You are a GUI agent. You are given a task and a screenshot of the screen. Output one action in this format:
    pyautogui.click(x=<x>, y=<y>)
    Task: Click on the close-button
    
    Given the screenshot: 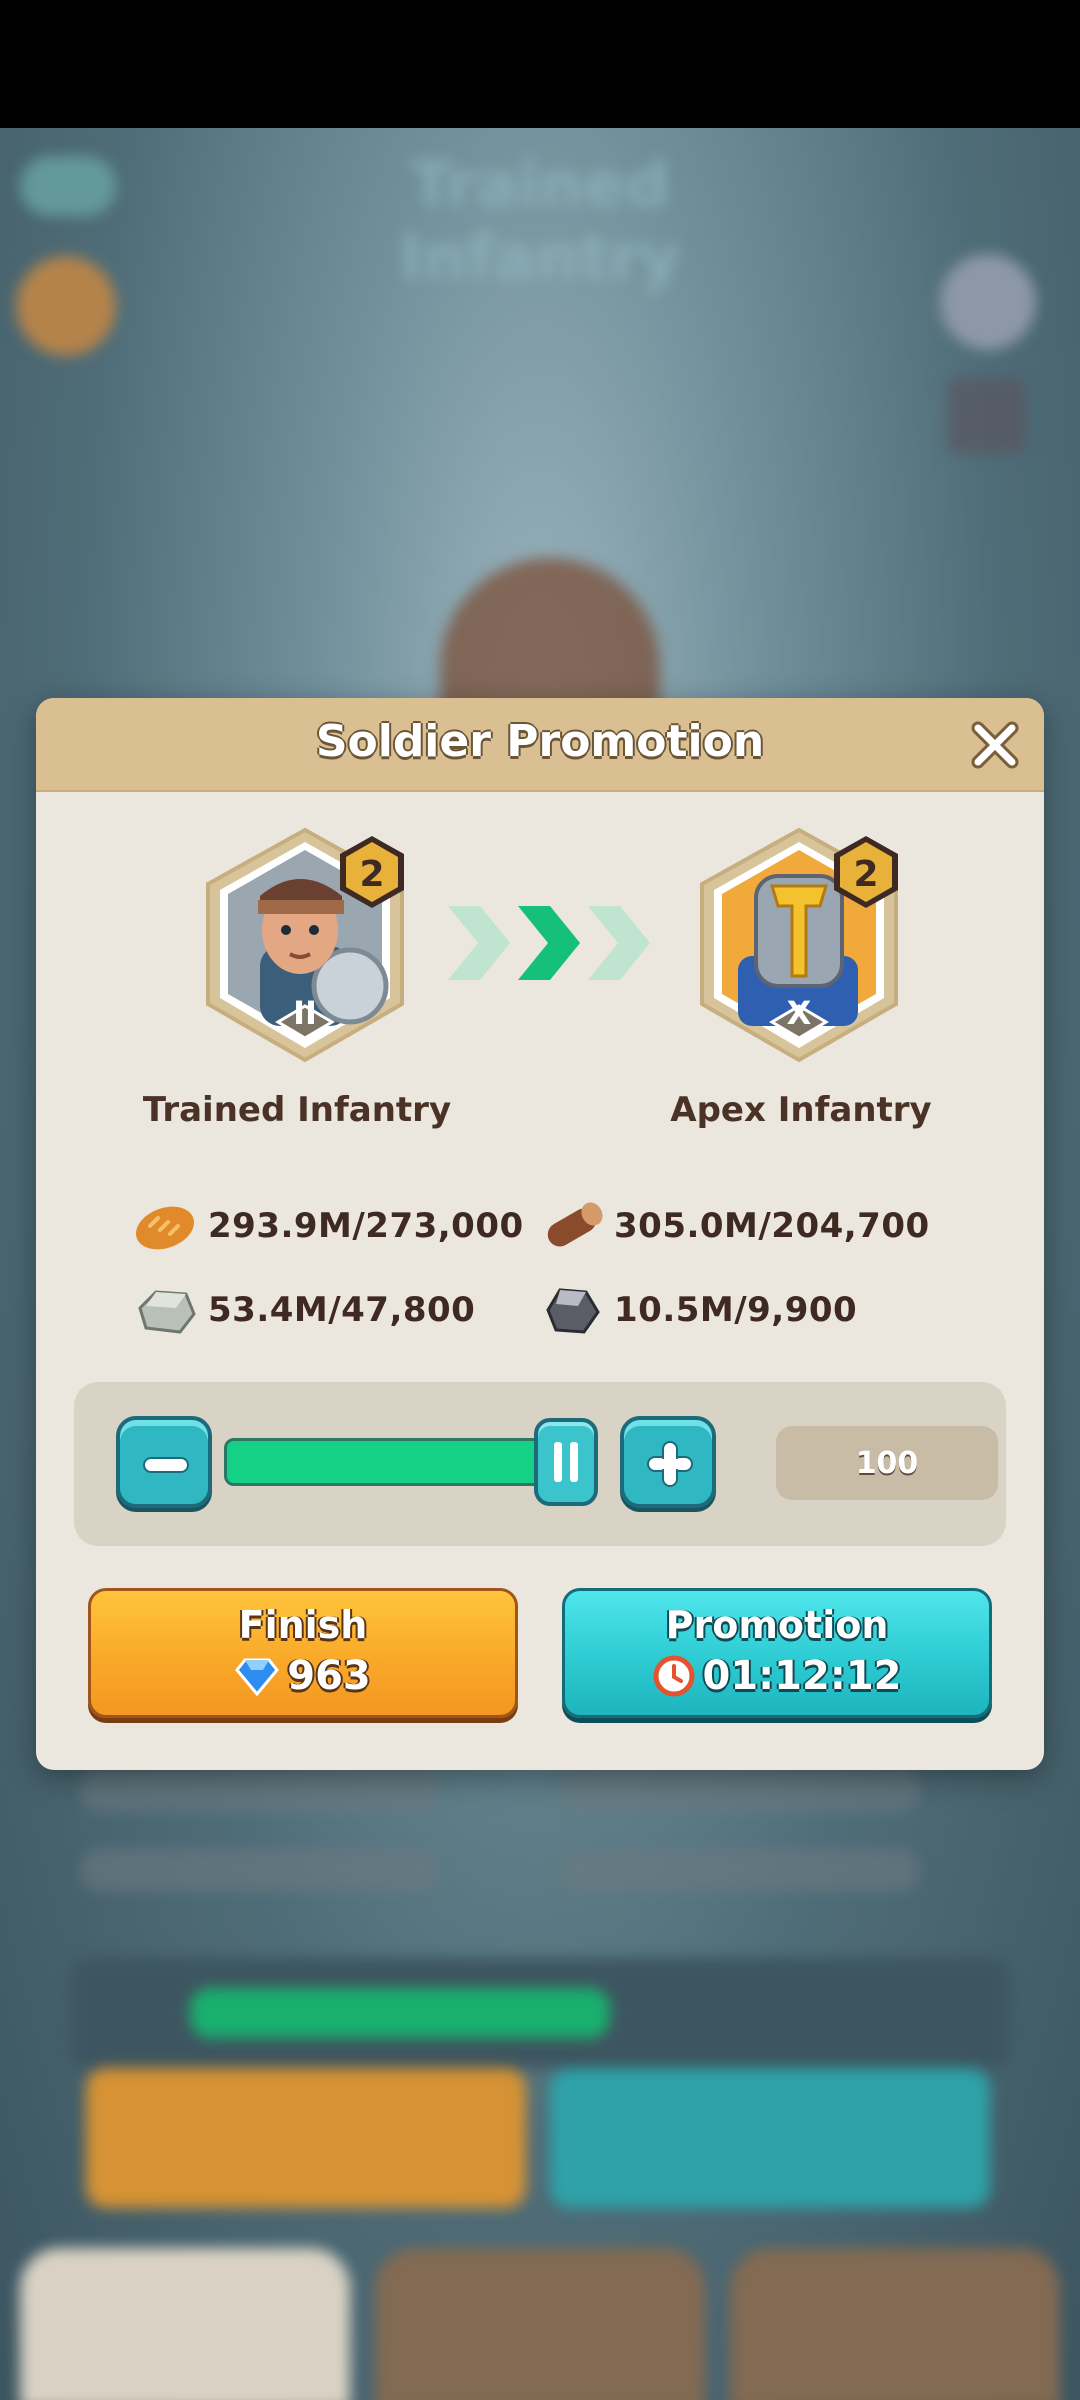 What is the action you would take?
    pyautogui.click(x=995, y=745)
    